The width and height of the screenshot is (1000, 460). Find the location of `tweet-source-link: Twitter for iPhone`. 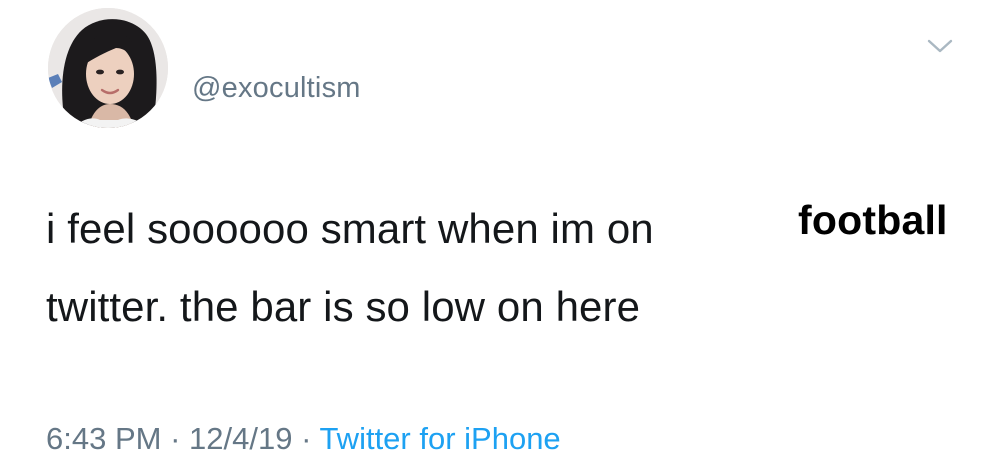

tweet-source-link: Twitter for iPhone is located at coordinates (439, 438).